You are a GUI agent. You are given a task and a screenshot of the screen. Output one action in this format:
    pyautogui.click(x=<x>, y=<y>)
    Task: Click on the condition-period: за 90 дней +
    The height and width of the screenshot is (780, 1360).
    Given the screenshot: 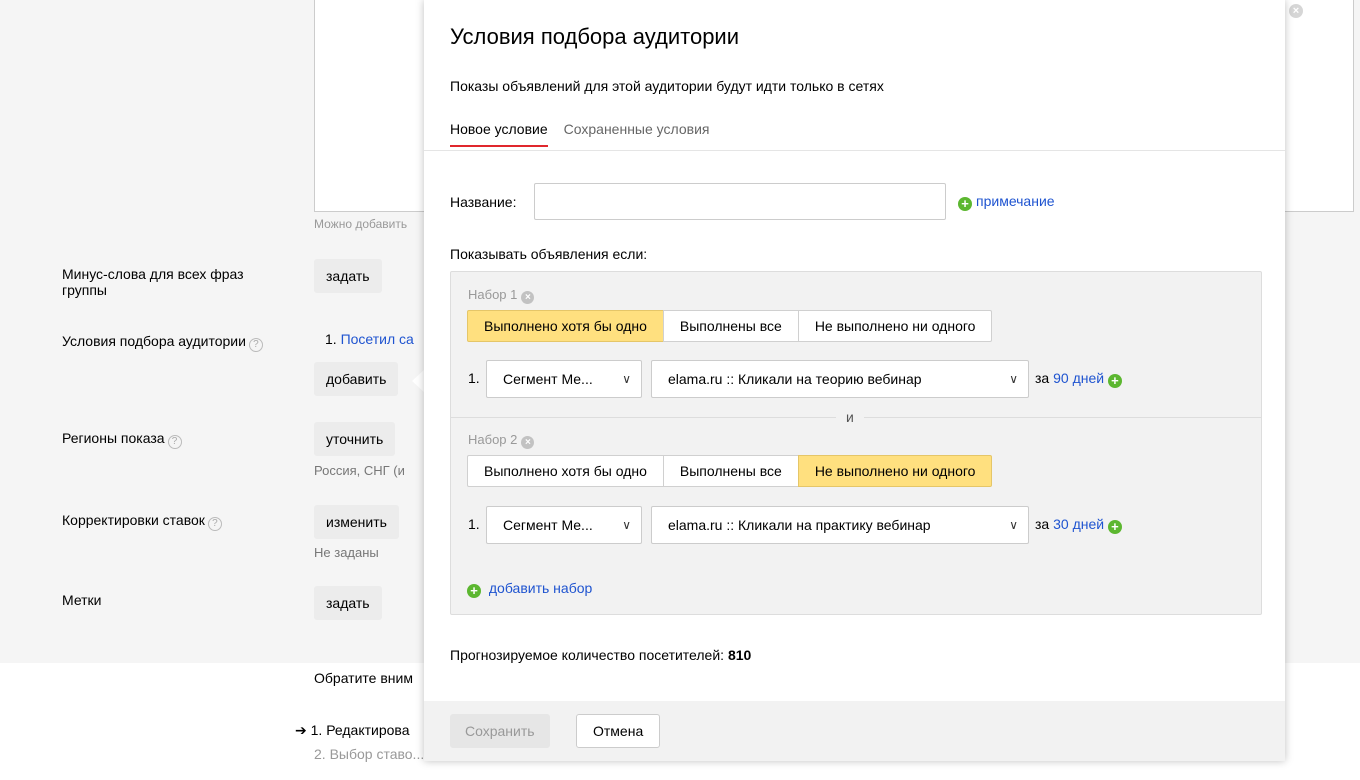 What is the action you would take?
    pyautogui.click(x=1080, y=379)
    